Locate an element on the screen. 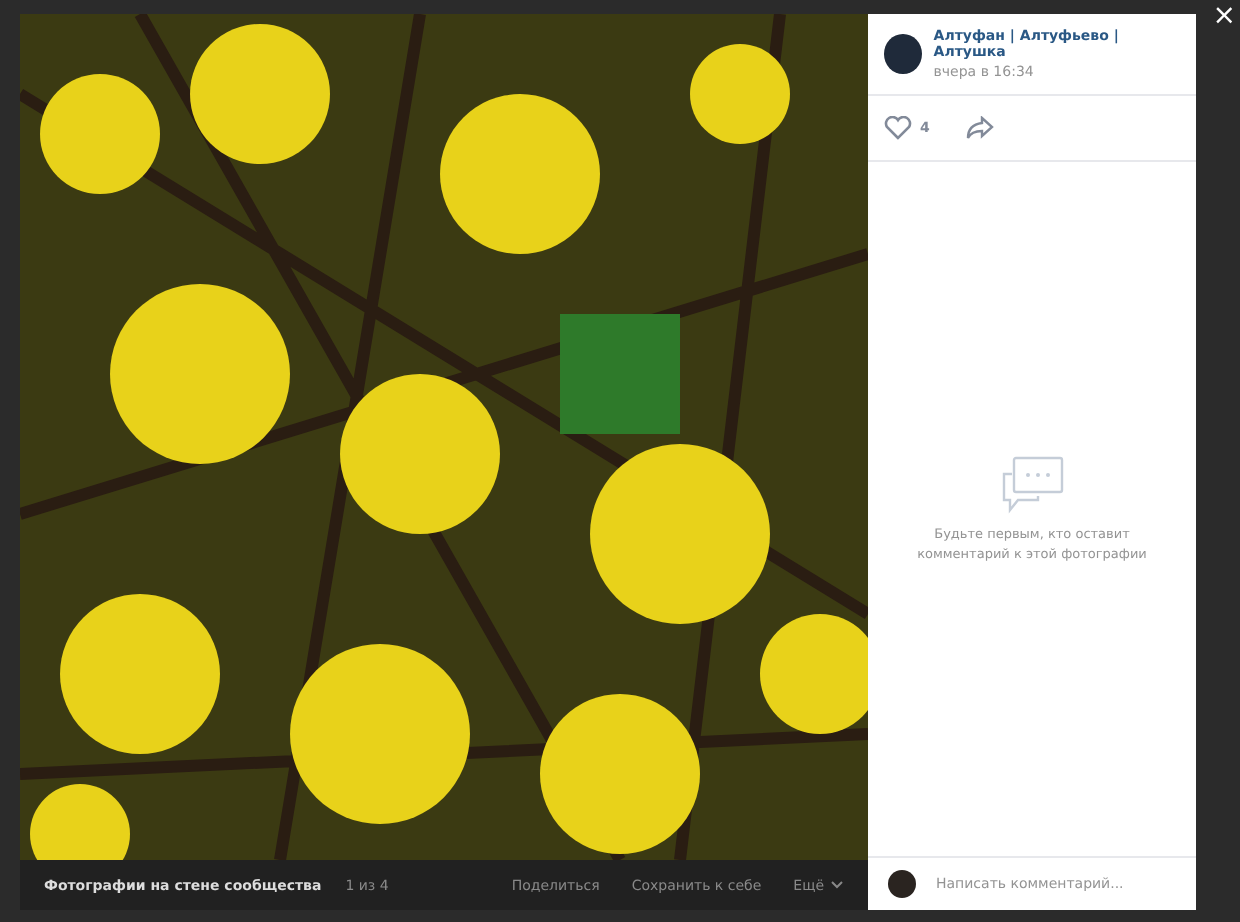 This screenshot has height=922, width=1240. caret-icon is located at coordinates (837, 885).